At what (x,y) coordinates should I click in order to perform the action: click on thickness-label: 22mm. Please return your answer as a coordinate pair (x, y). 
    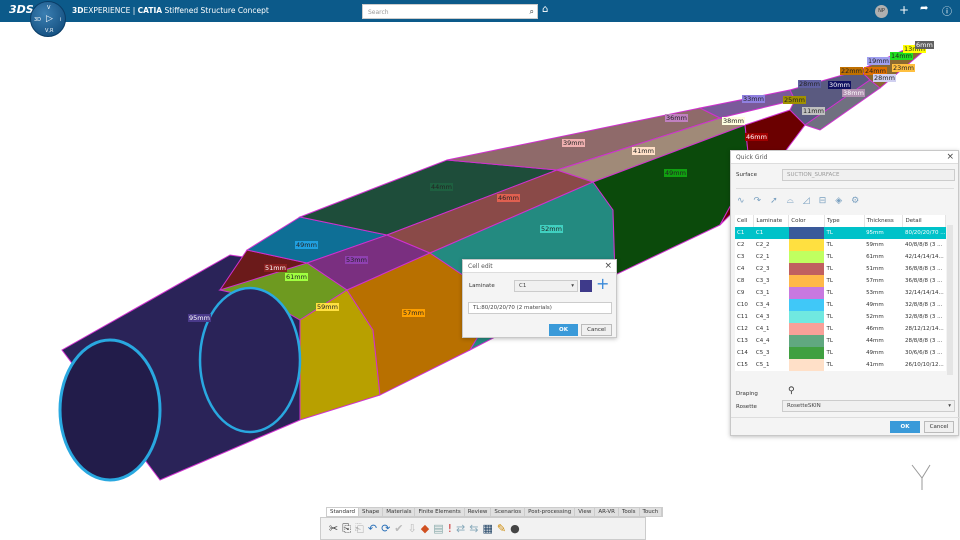
    Looking at the image, I should click on (851, 71).